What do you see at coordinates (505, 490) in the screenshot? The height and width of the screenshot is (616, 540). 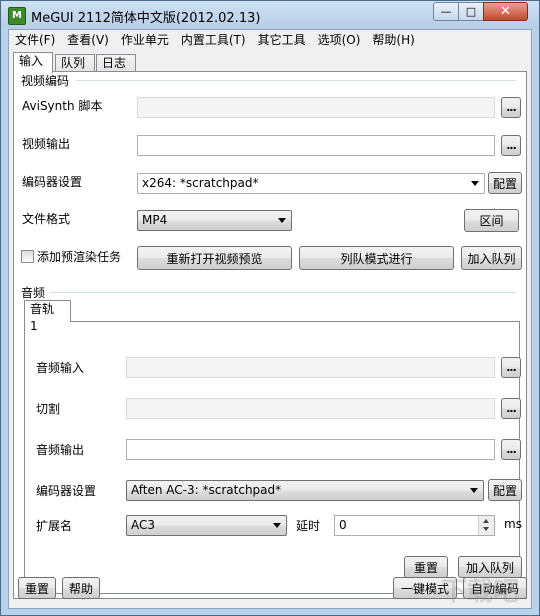 I see `audio-config-button: 配置` at bounding box center [505, 490].